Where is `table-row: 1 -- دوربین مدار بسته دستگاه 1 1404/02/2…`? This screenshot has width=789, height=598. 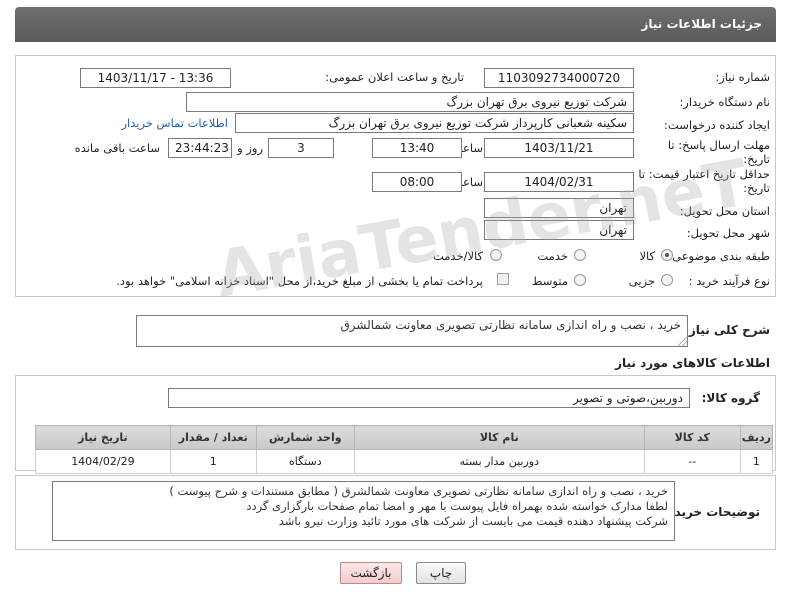
table-row: 1 -- دوربین مدار بسته دستگاه 1 1404/02/2… is located at coordinates (404, 461).